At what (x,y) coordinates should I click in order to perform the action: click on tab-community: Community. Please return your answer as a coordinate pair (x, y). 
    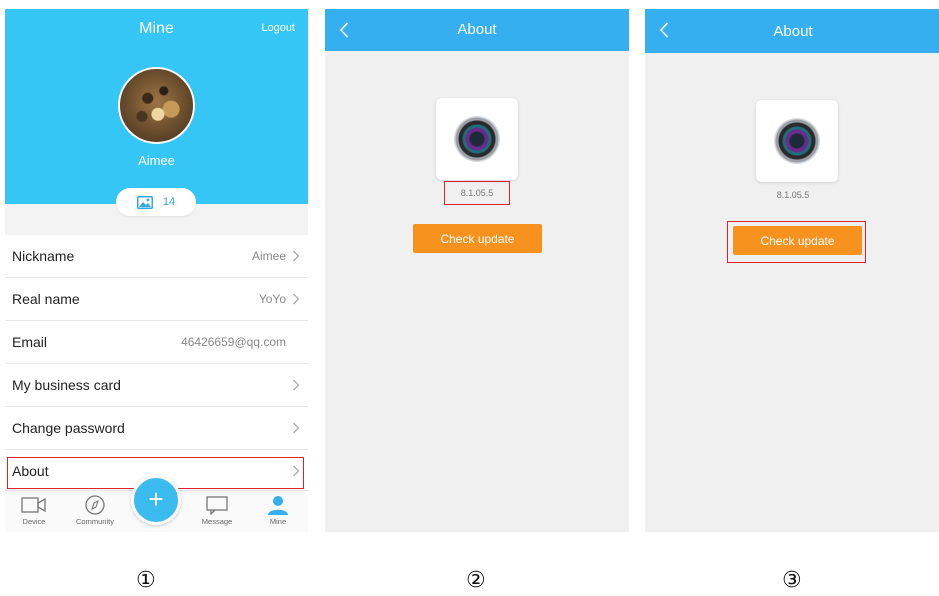
    Looking at the image, I should click on (95, 510).